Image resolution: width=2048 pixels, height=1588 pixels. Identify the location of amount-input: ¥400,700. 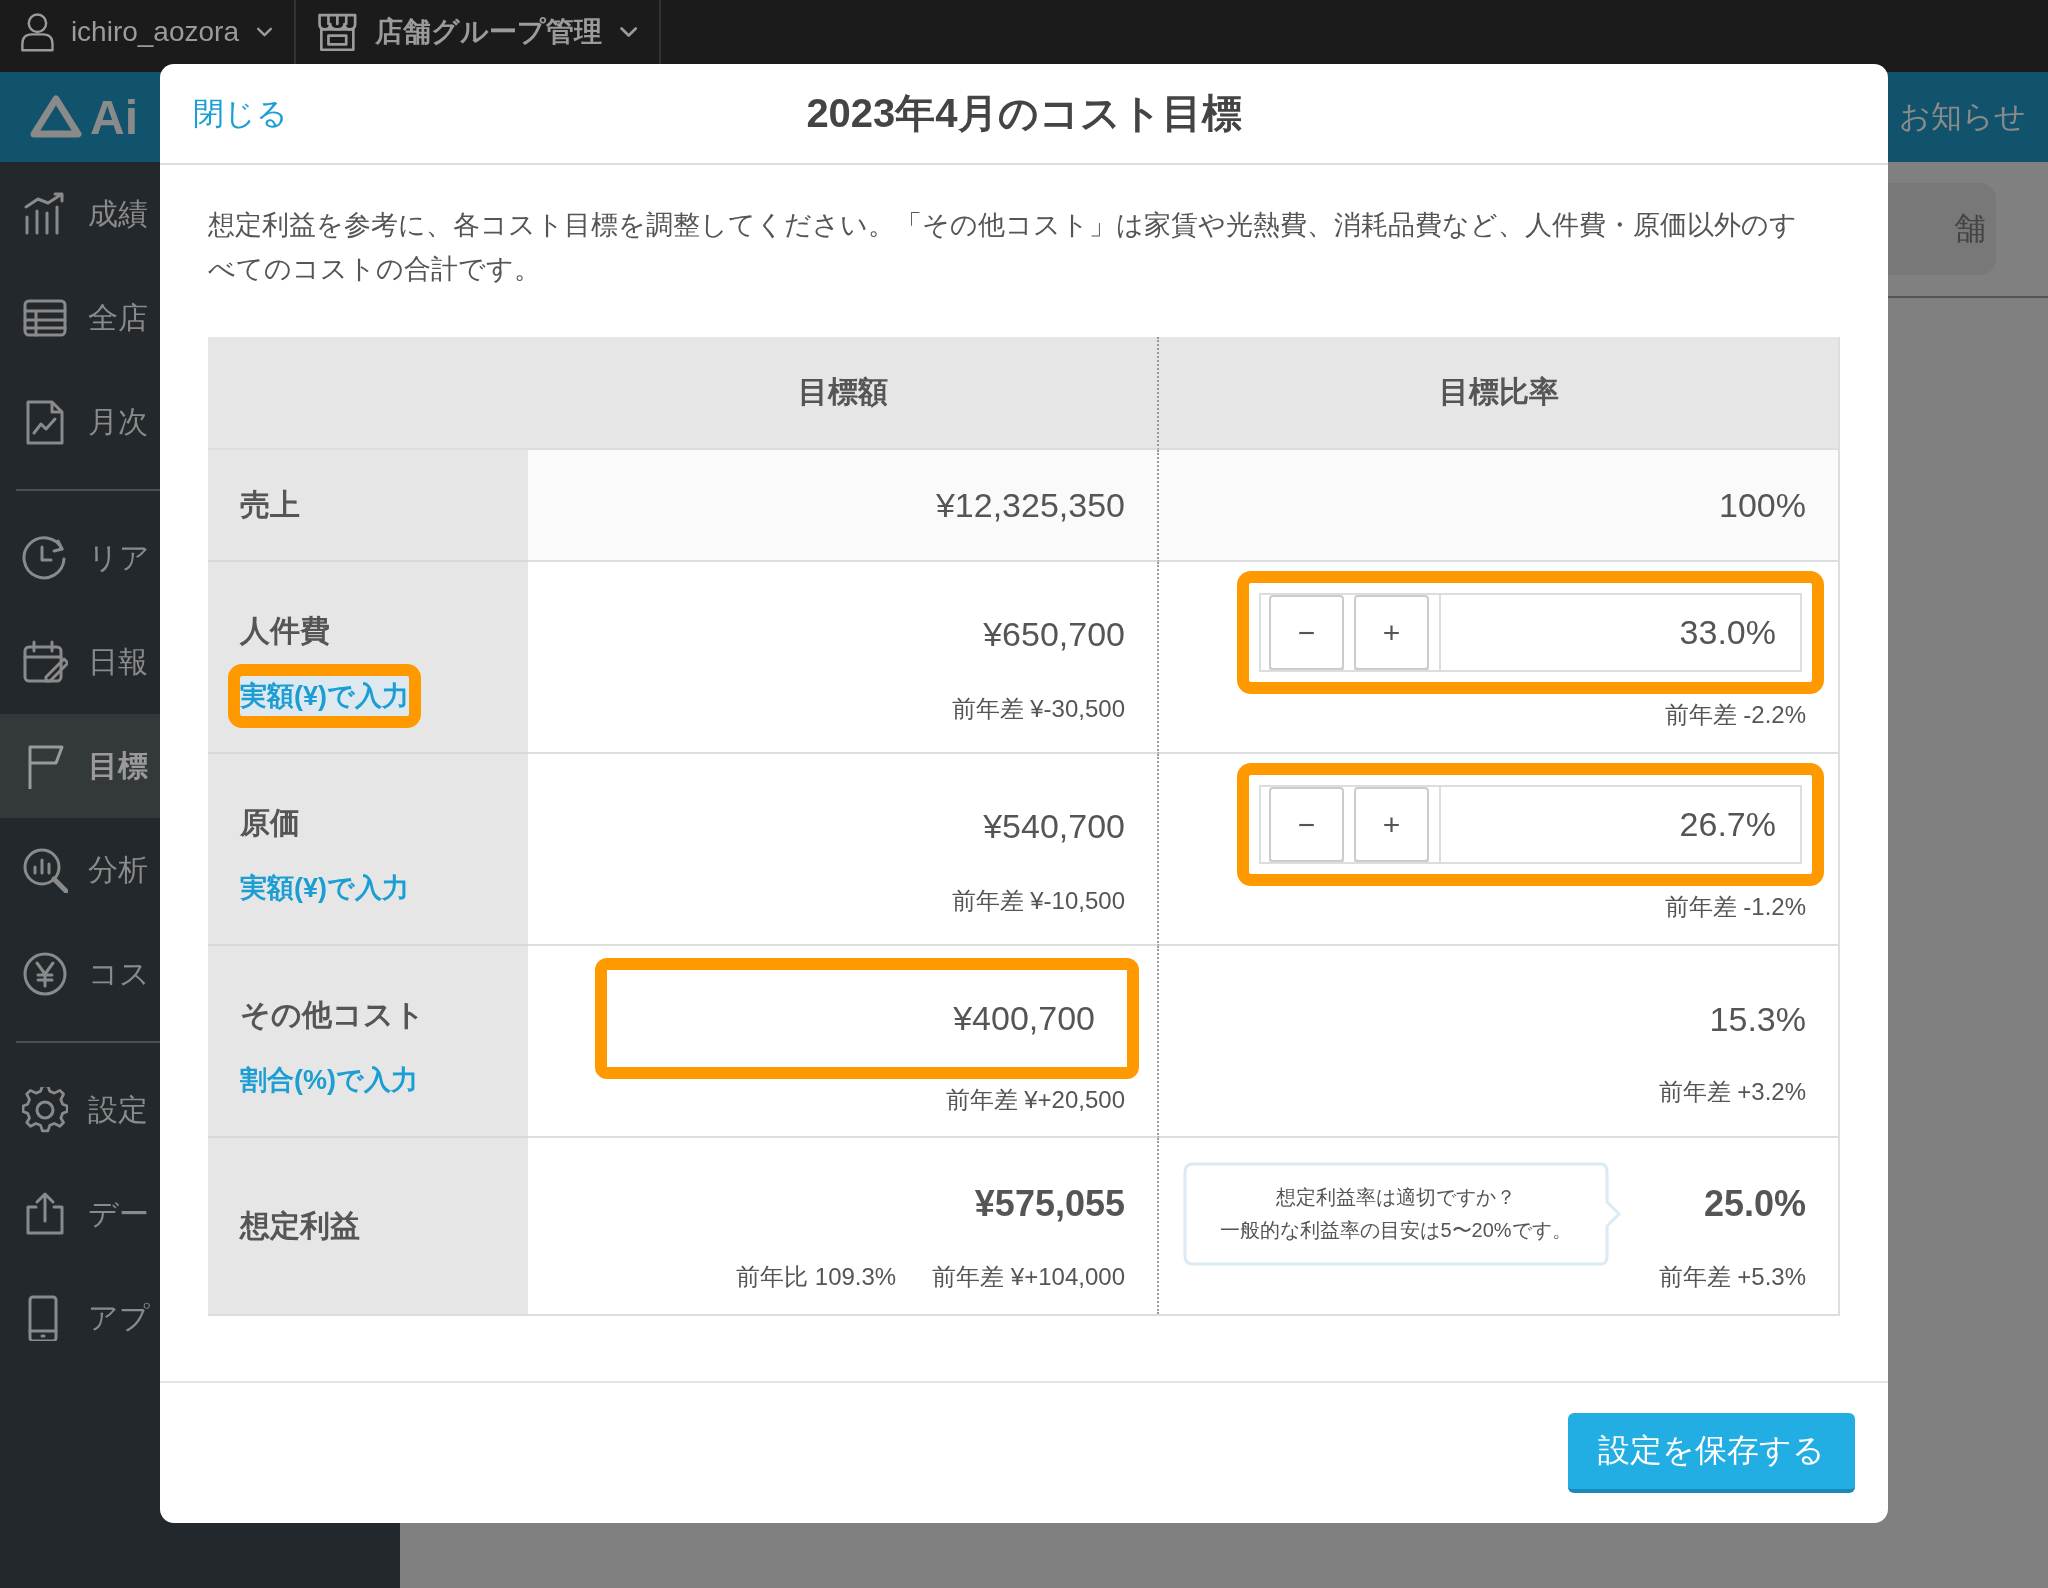
(867, 1018).